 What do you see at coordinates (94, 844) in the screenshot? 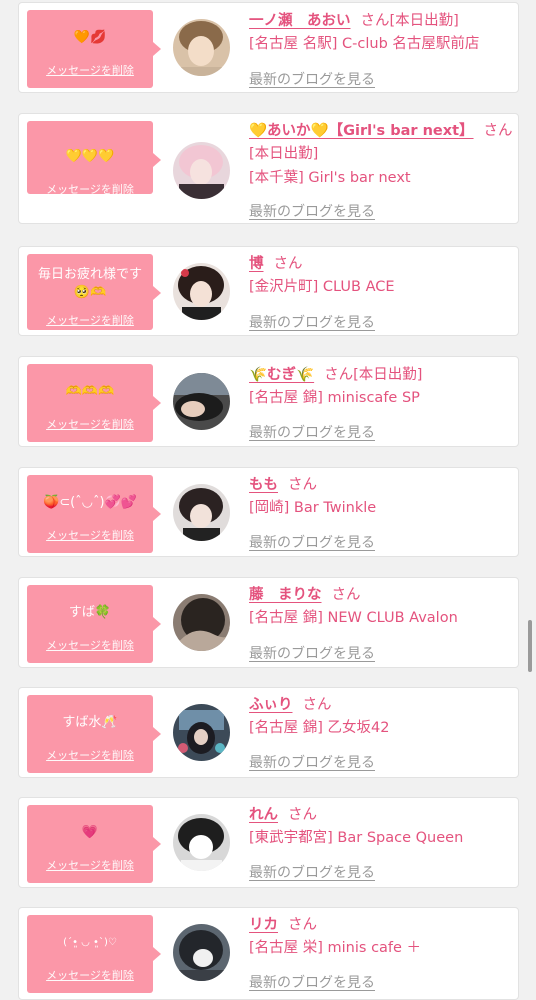
I see `message-bubble: 💗 メッセージを削除` at bounding box center [94, 844].